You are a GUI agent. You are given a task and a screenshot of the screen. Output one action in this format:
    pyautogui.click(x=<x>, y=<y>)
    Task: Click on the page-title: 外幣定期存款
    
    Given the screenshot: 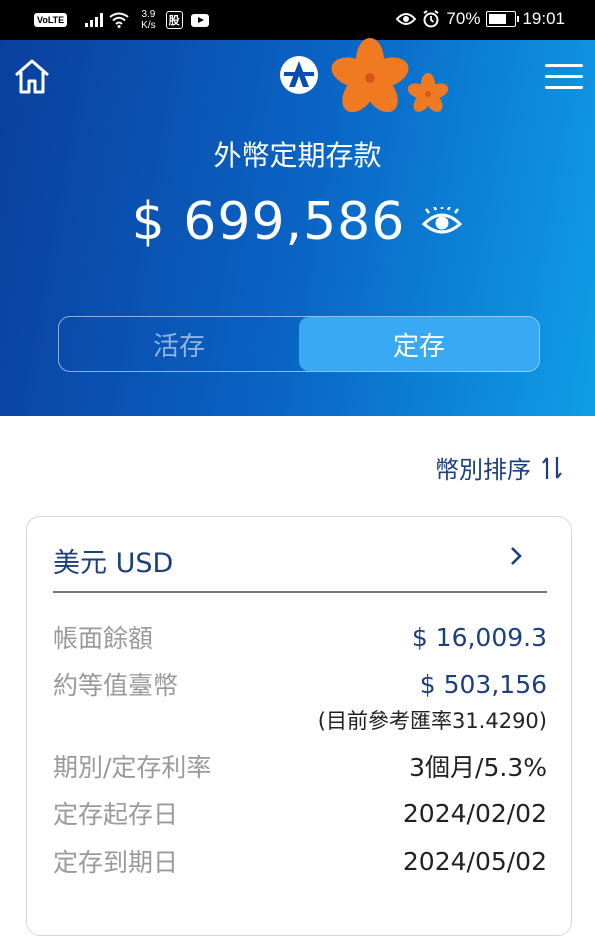 What is the action you would take?
    pyautogui.click(x=297, y=155)
    